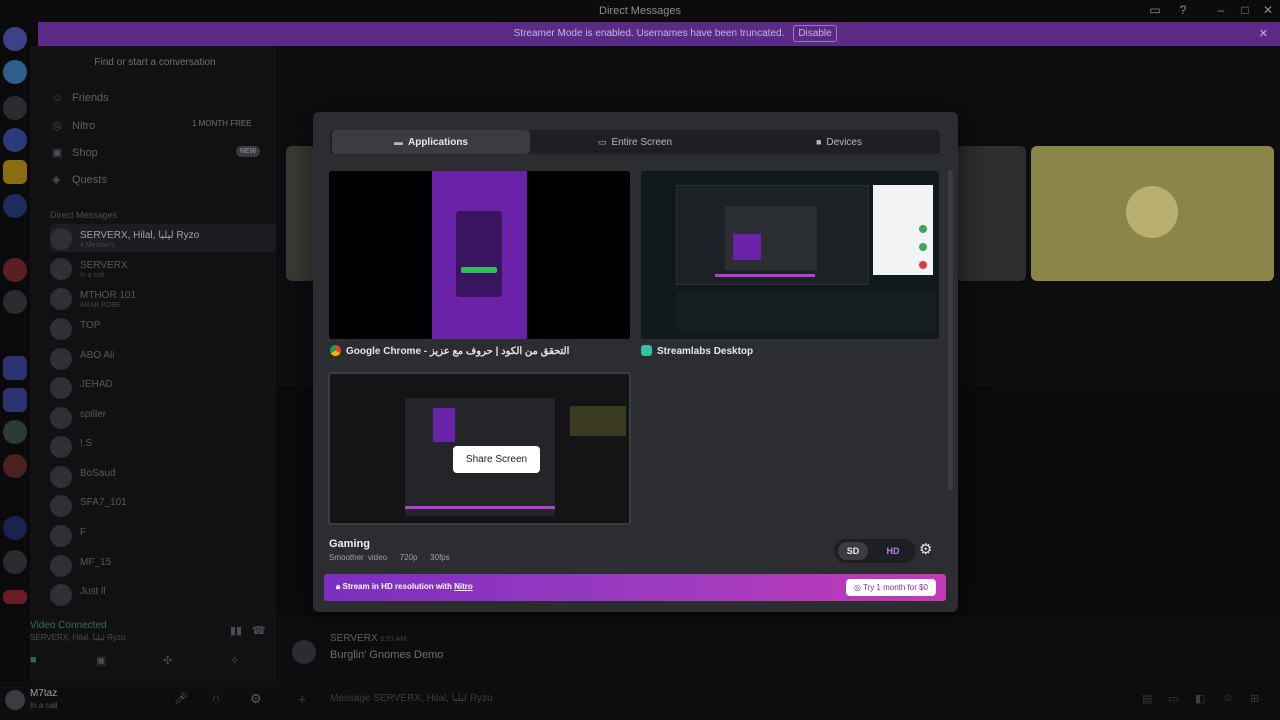  What do you see at coordinates (923, 265) in the screenshot?
I see `status-dot` at bounding box center [923, 265].